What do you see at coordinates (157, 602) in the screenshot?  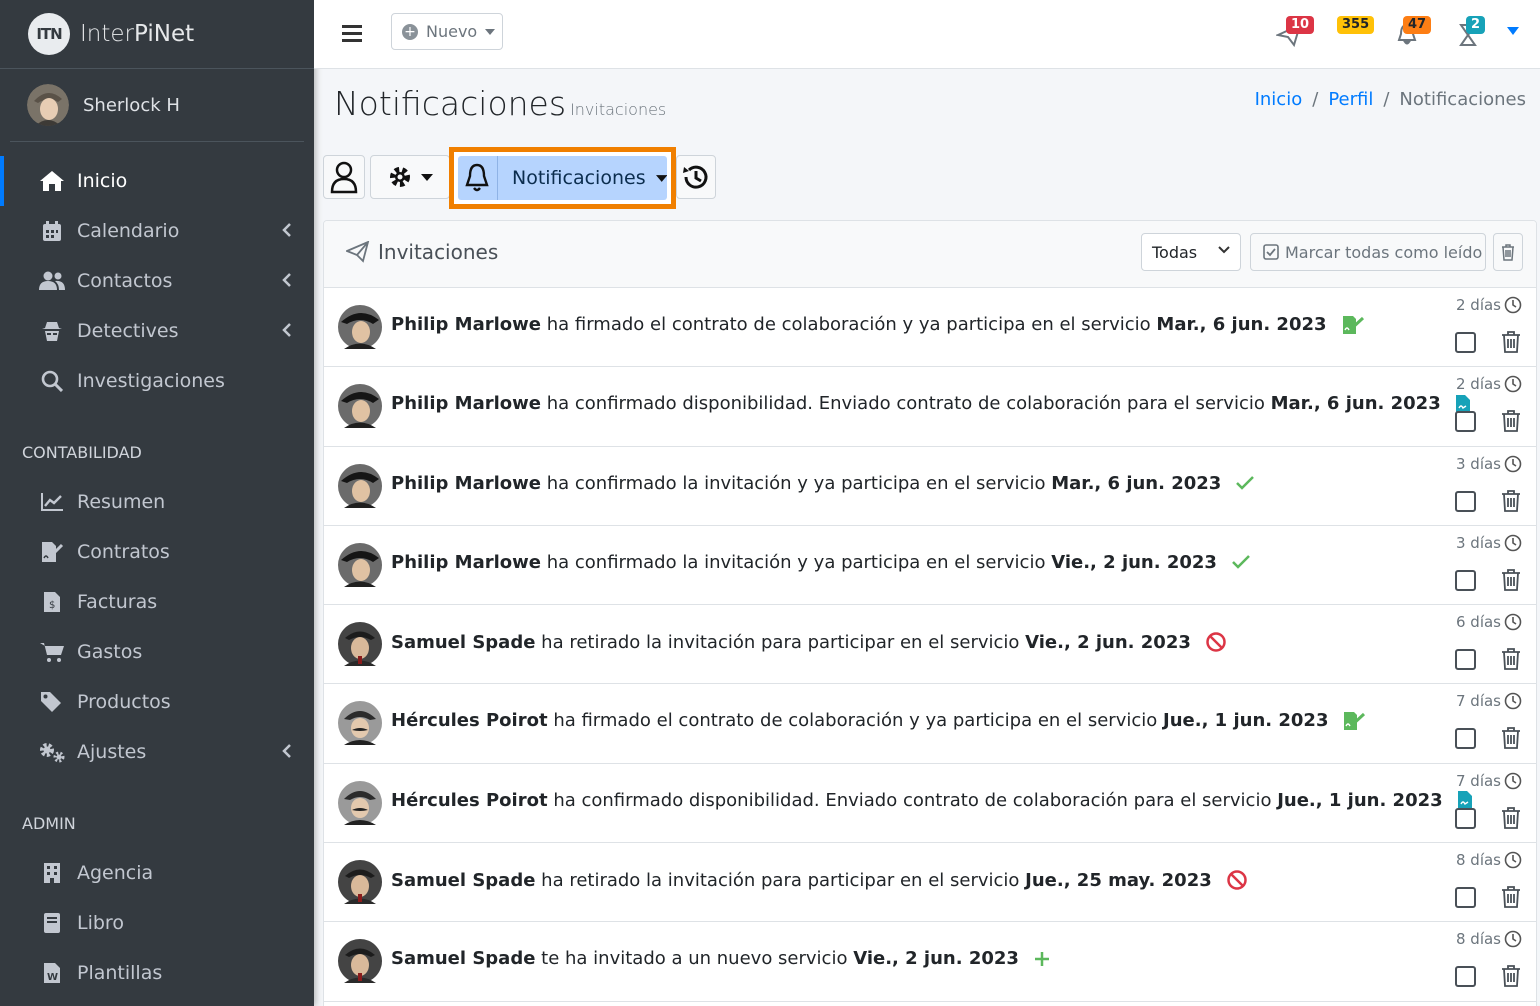 I see `sidebar-item-facturas: $ Facturas` at bounding box center [157, 602].